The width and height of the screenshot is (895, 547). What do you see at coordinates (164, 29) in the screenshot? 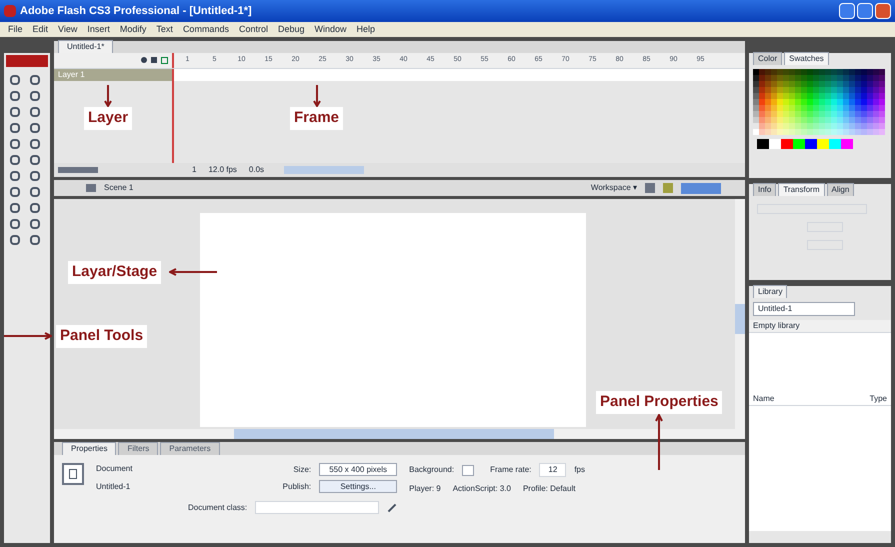
I see `menu-item: Text` at bounding box center [164, 29].